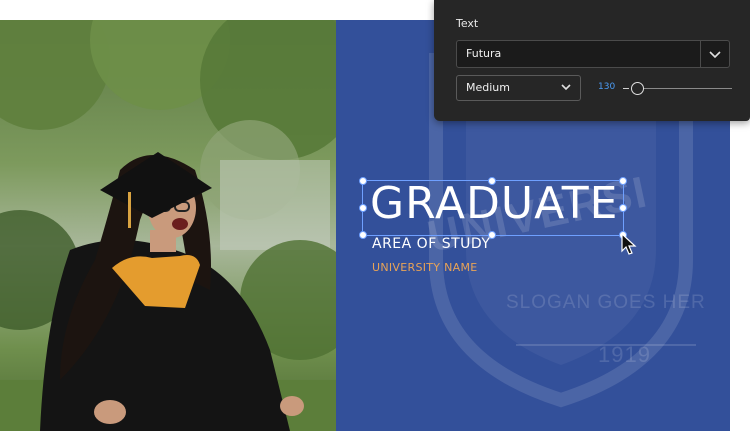 Image resolution: width=750 pixels, height=431 pixels. Describe the element at coordinates (606, 302) in the screenshot. I see `watermark-slogan: SLOGAN GOES HER` at that location.